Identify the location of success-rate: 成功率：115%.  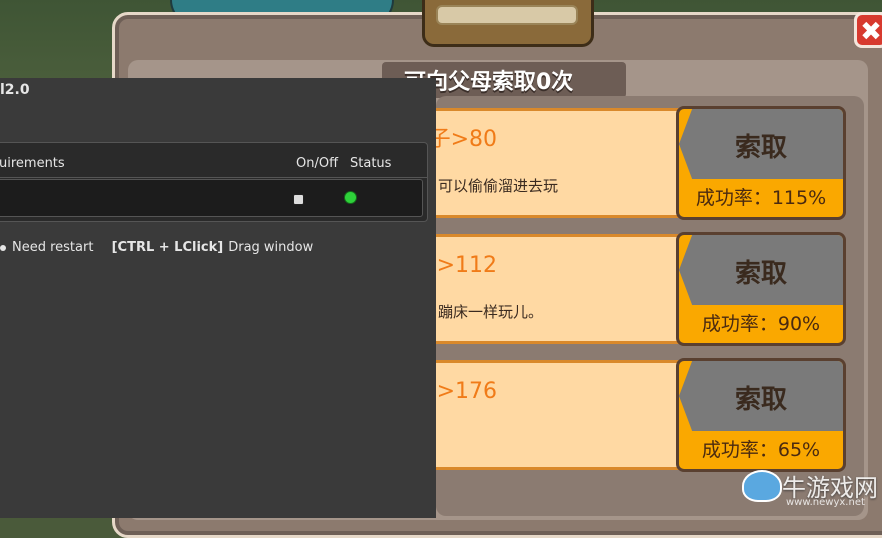
(761, 198).